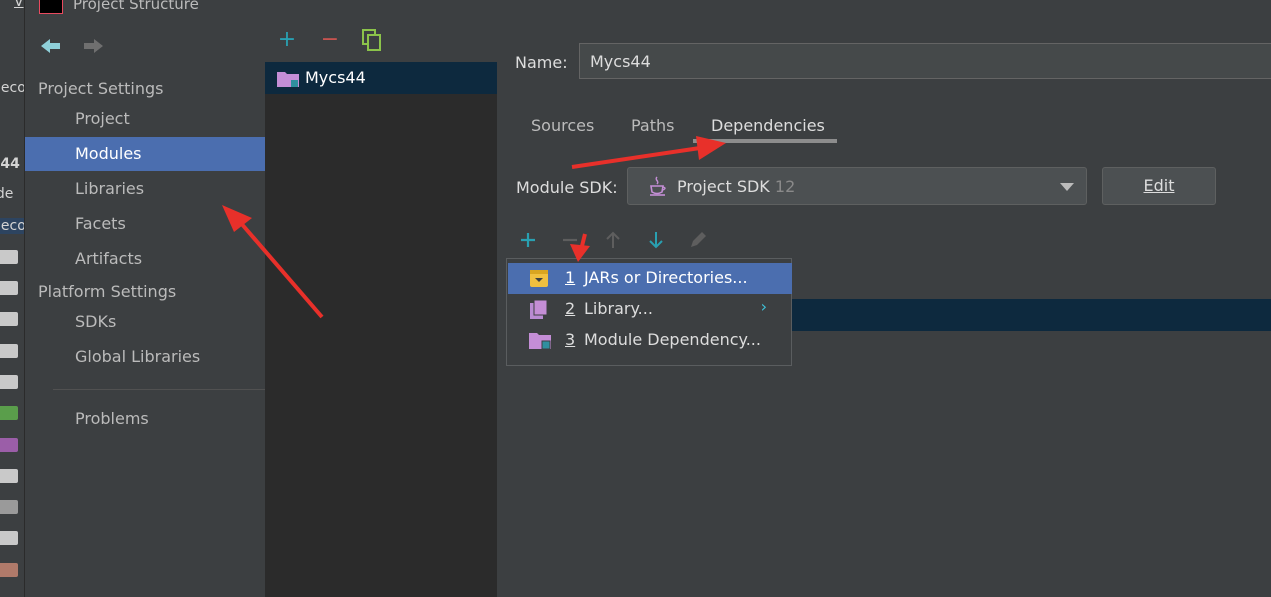 The width and height of the screenshot is (1271, 597). Describe the element at coordinates (102, 118) in the screenshot. I see `sidebar-item-label: Project` at that location.